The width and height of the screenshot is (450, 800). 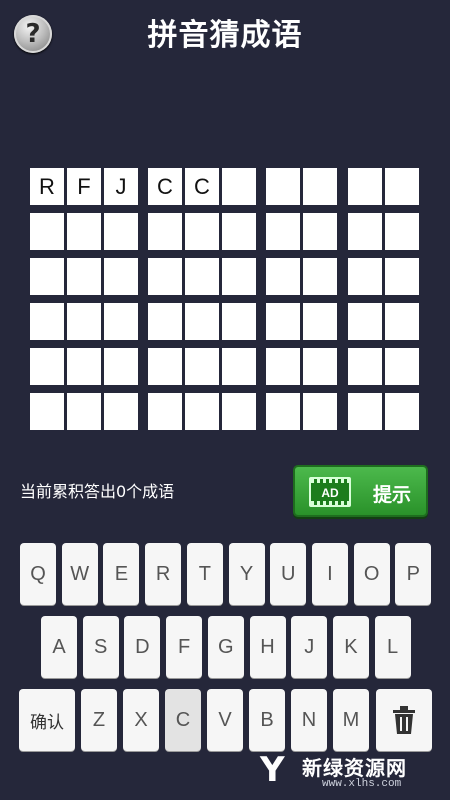 I want to click on key-row1: Q, so click(x=38, y=574).